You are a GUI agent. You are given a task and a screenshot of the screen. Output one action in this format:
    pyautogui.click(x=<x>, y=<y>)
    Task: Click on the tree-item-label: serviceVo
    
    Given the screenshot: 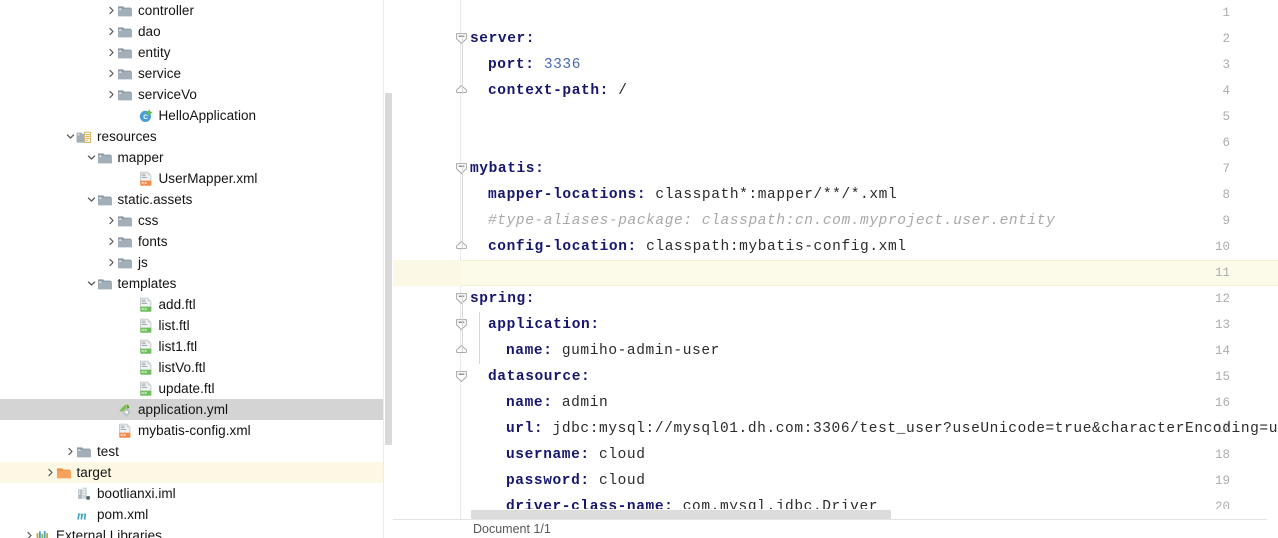 What is the action you would take?
    pyautogui.click(x=167, y=94)
    